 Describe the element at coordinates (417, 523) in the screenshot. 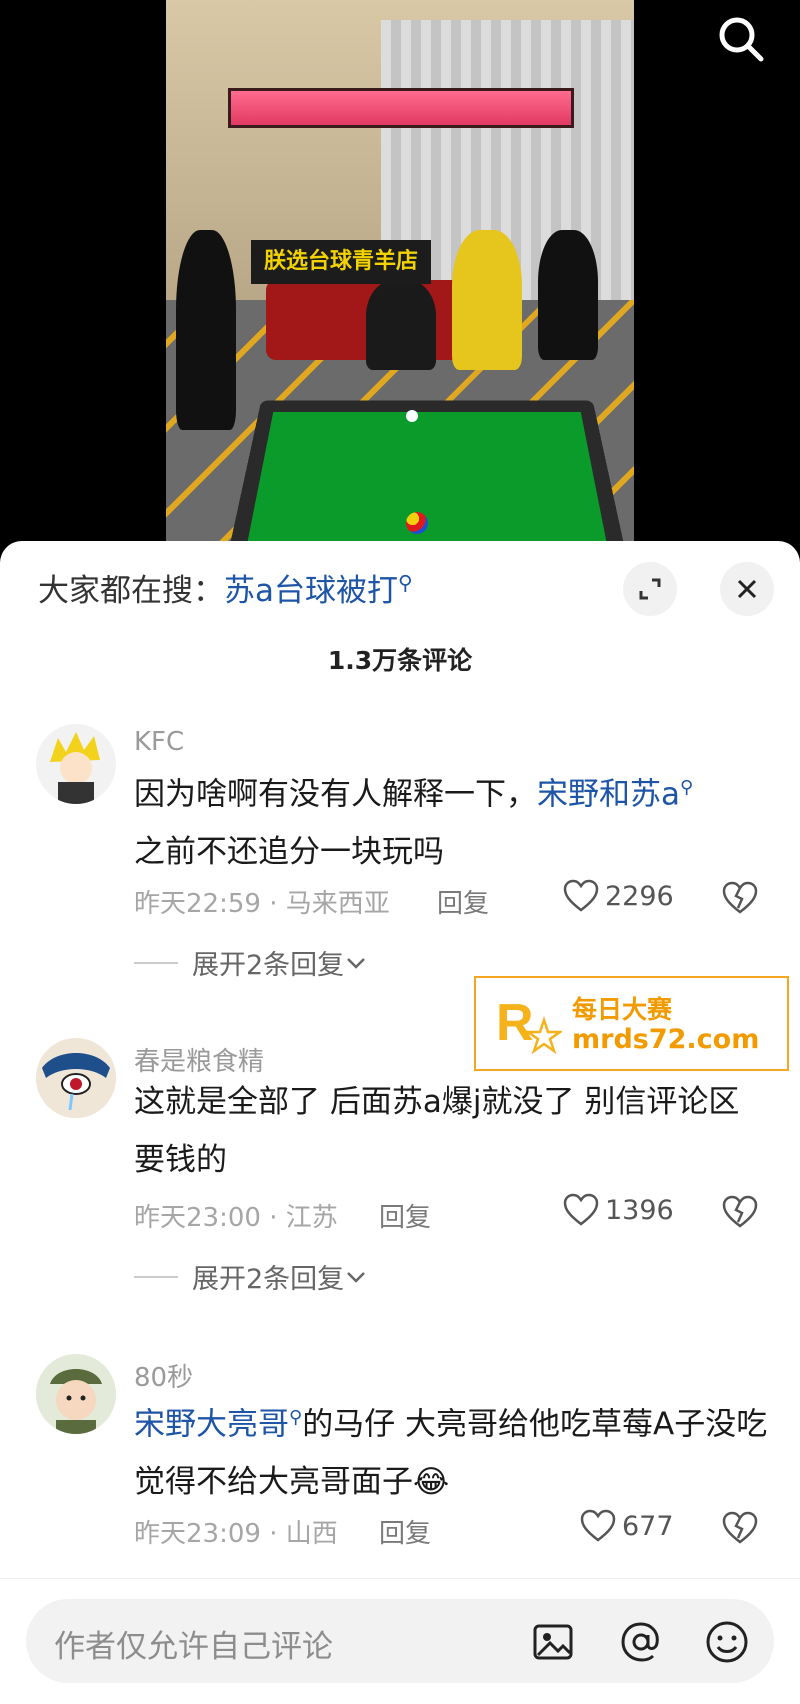

I see `rack-balls` at that location.